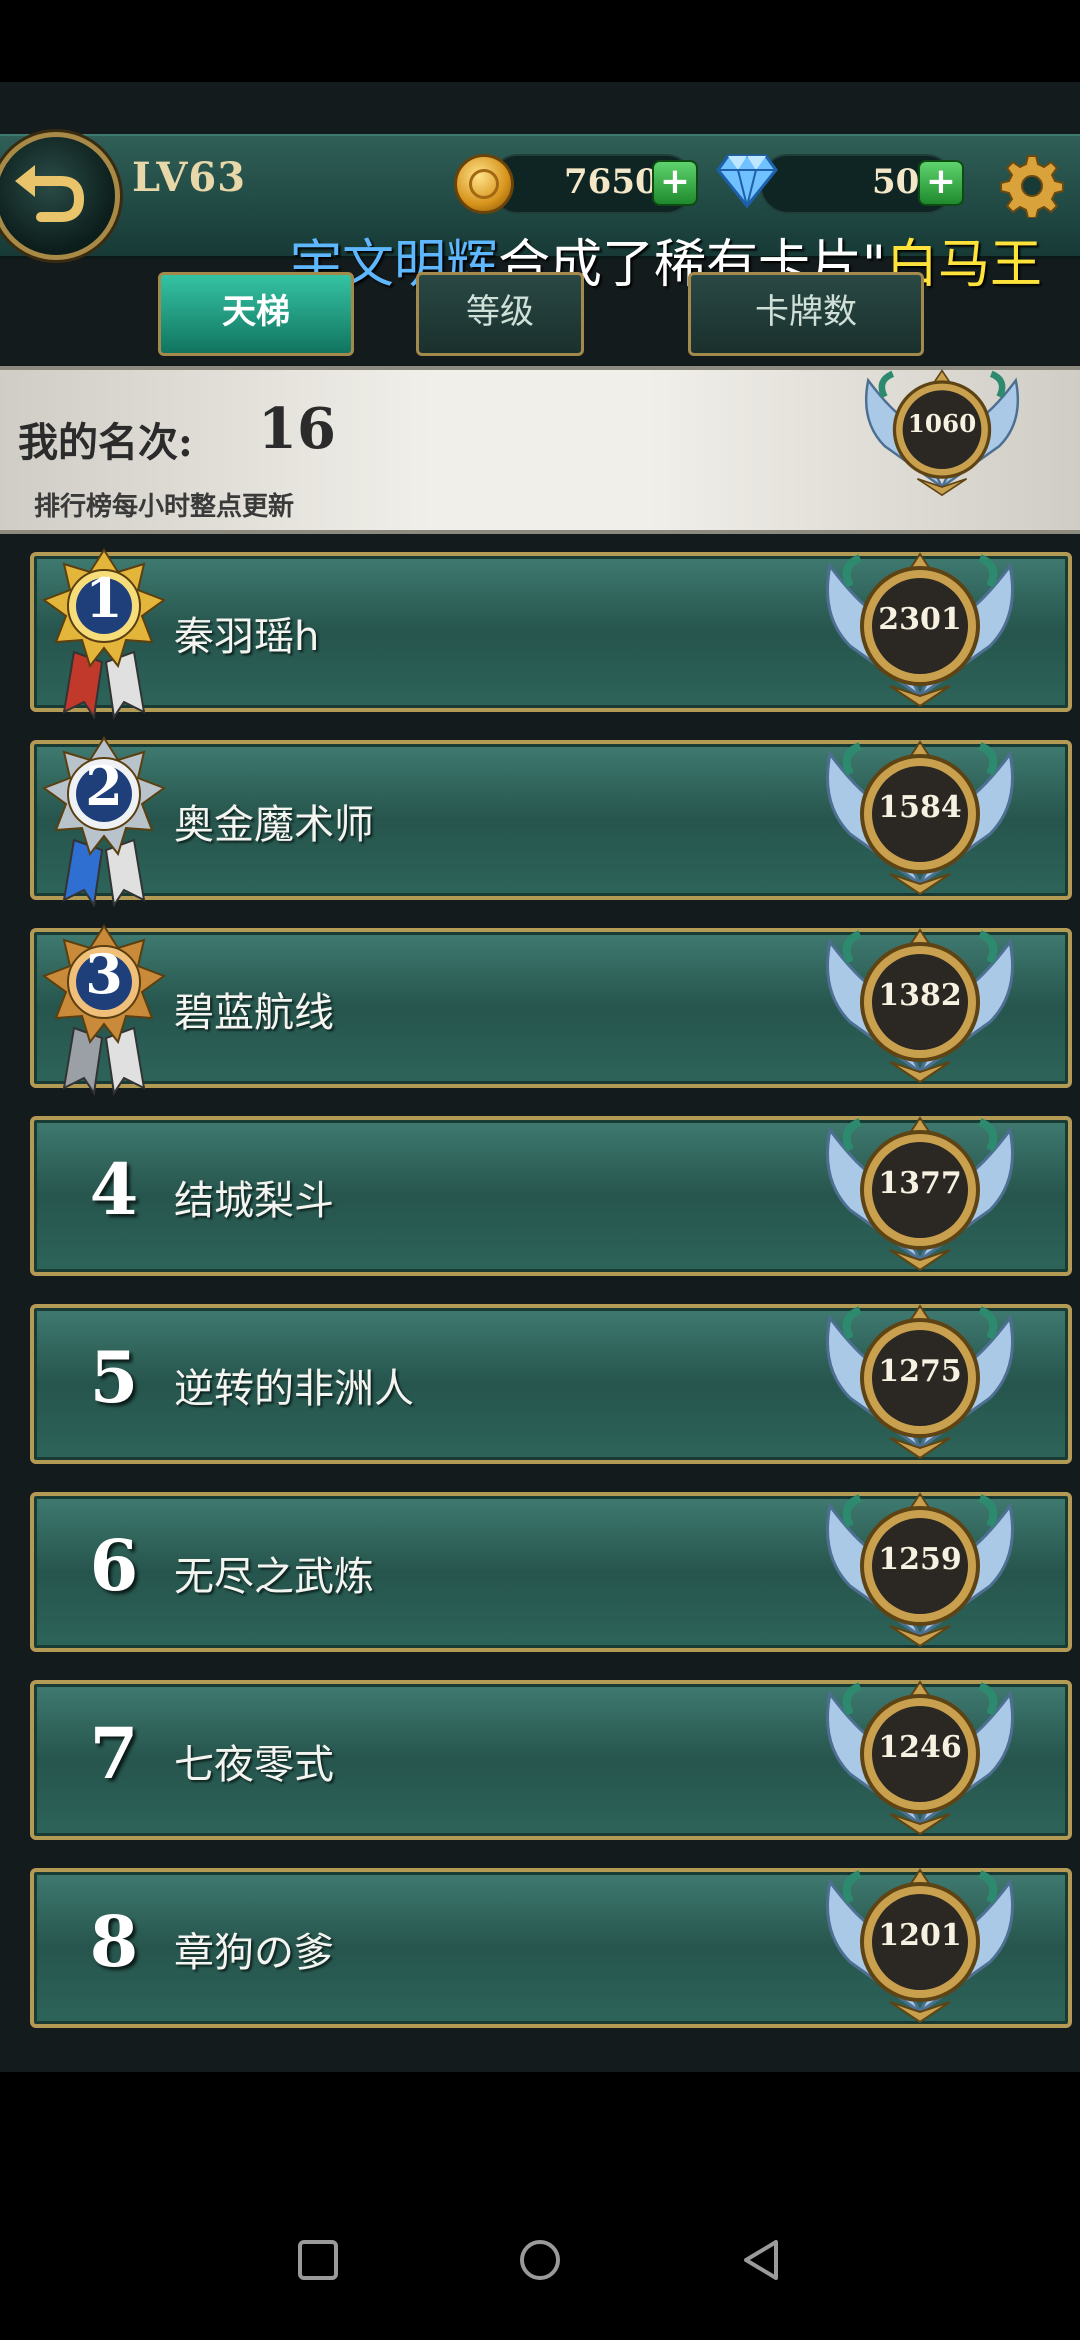  Describe the element at coordinates (920, 1183) in the screenshot. I see `player-score: 1377` at that location.